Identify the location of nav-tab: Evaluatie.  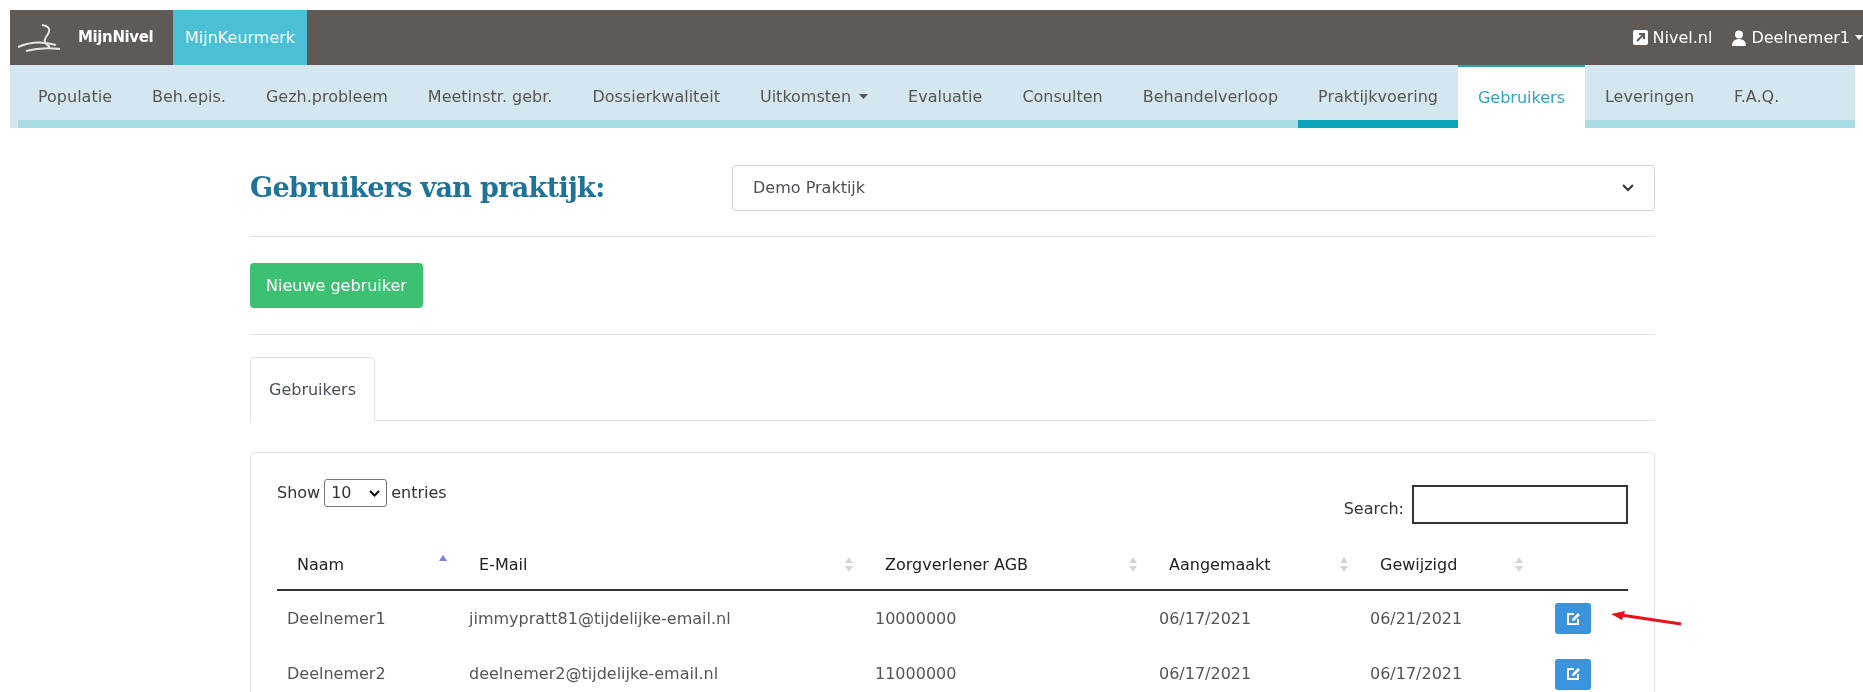
(945, 96).